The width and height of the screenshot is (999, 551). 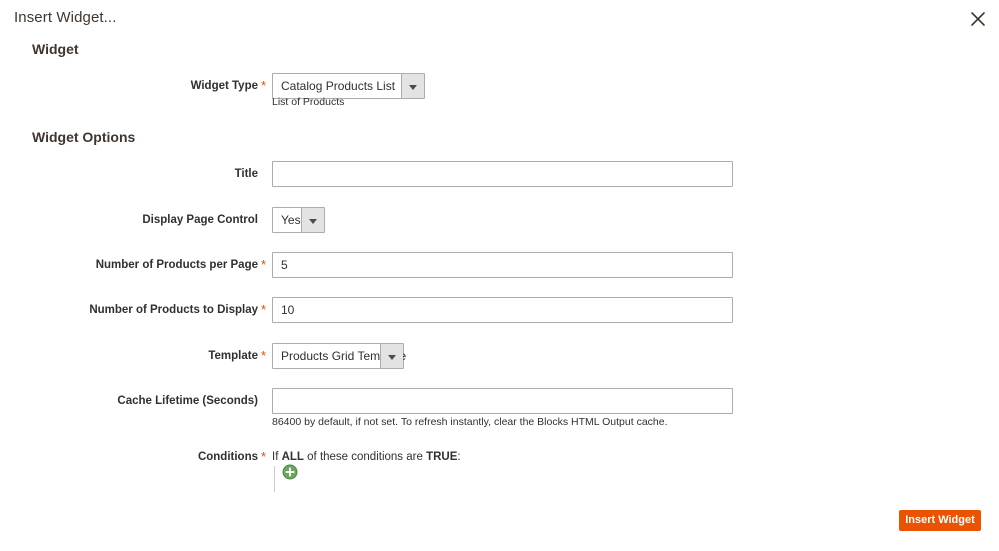 What do you see at coordinates (308, 102) in the screenshot?
I see `note-widget-type: List of Products` at bounding box center [308, 102].